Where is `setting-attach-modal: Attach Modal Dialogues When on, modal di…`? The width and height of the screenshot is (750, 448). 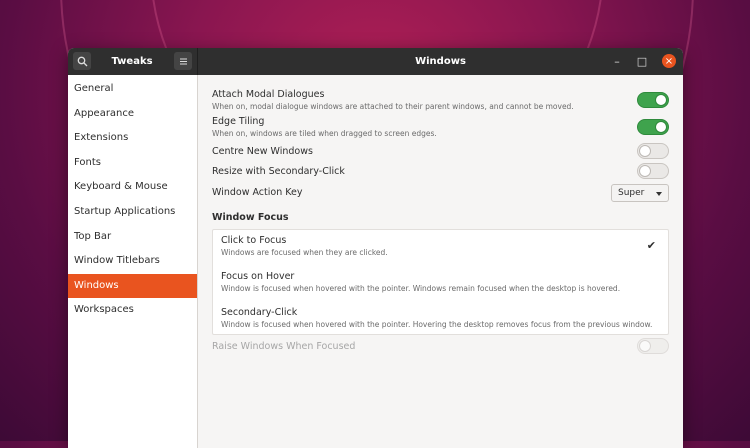
setting-attach-modal: Attach Modal Dialogues When on, modal di… is located at coordinates (440, 100).